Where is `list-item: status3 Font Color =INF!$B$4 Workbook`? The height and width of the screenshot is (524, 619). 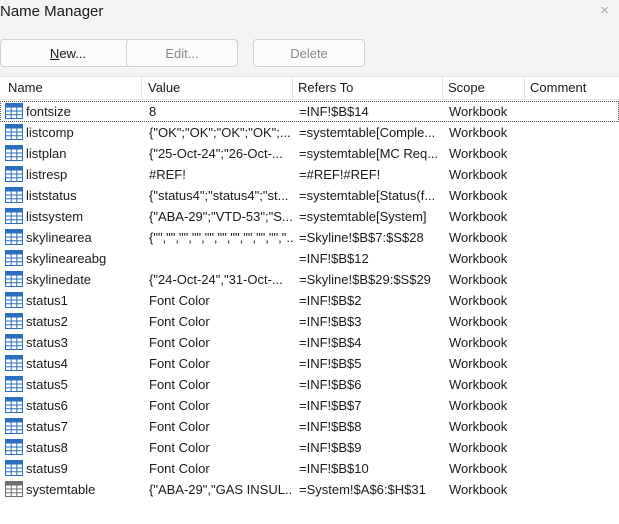 list-item: status3 Font Color =INF!$B$4 Workbook is located at coordinates (309, 342).